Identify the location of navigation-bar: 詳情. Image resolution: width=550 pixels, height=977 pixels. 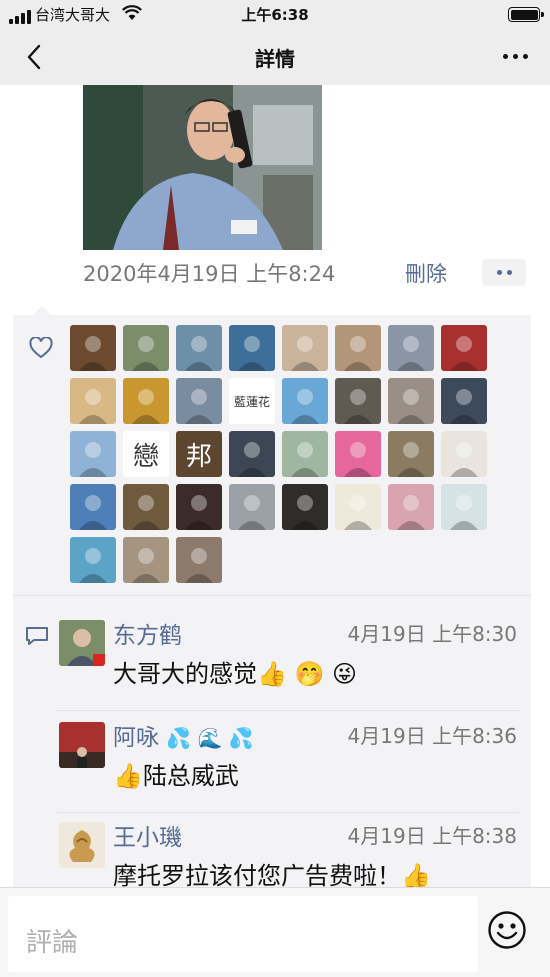
(275, 57).